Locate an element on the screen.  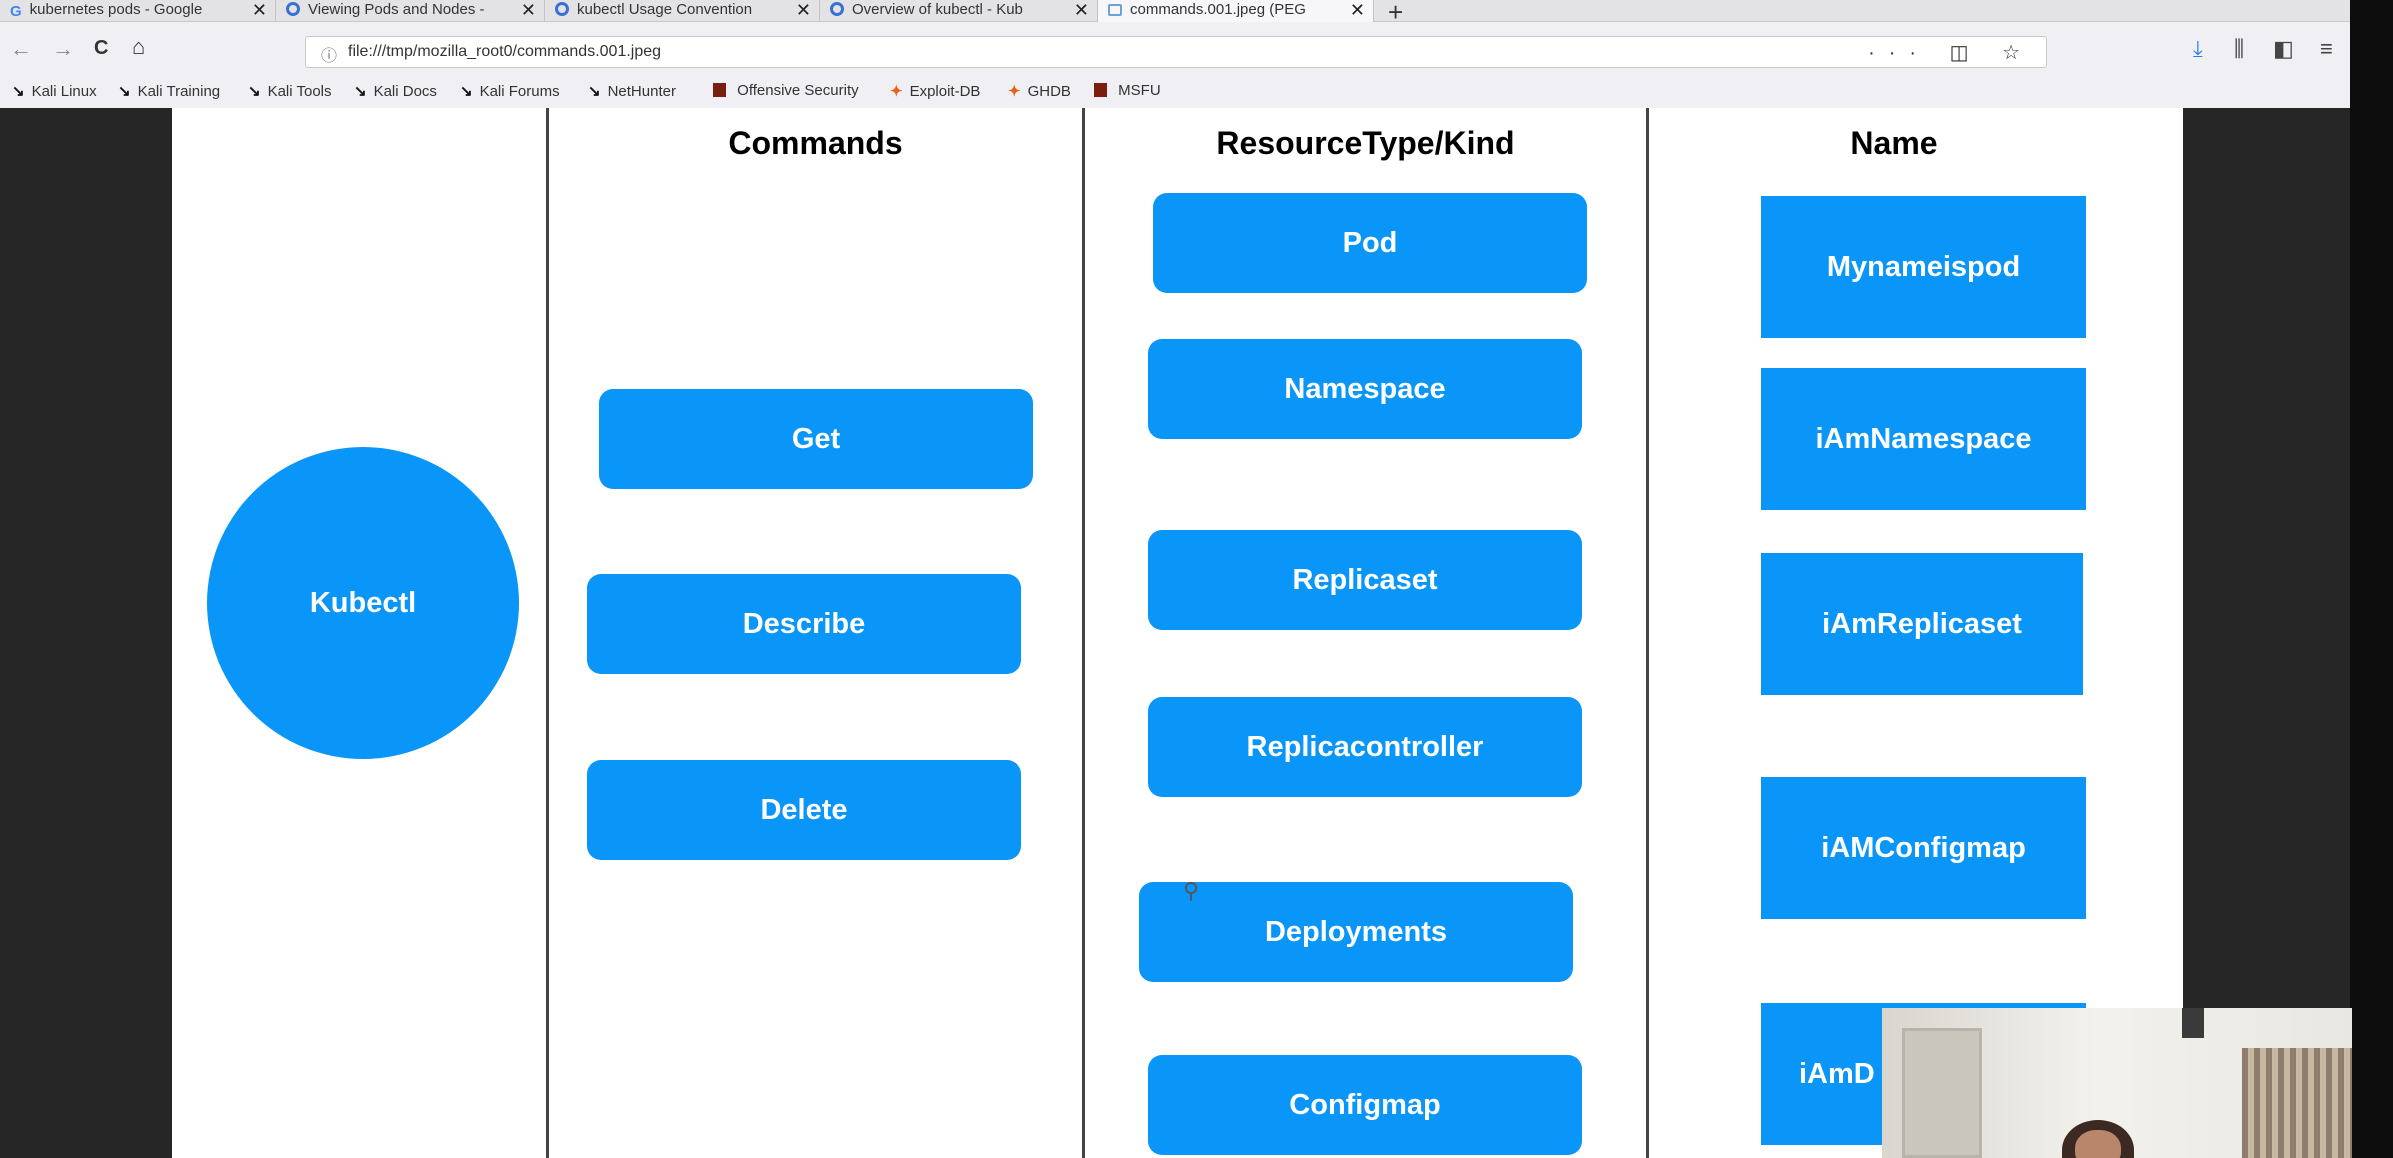
tab-overview-kubectl: Overview of kubectl - Kub ✕ is located at coordinates (959, 11).